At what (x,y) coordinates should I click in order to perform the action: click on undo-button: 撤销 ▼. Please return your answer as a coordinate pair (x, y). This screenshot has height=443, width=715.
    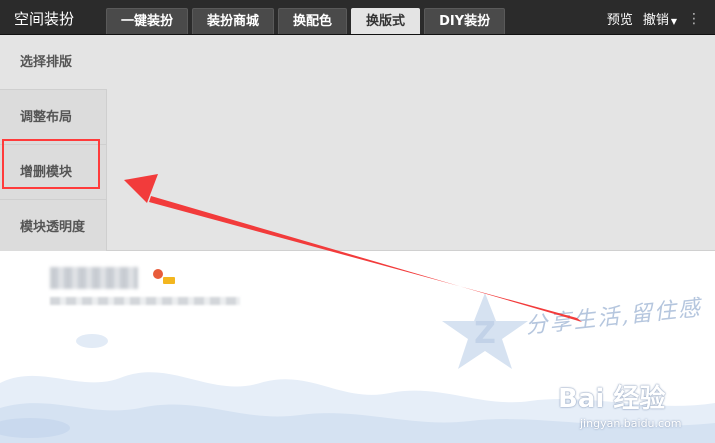
    Looking at the image, I should click on (660, 18).